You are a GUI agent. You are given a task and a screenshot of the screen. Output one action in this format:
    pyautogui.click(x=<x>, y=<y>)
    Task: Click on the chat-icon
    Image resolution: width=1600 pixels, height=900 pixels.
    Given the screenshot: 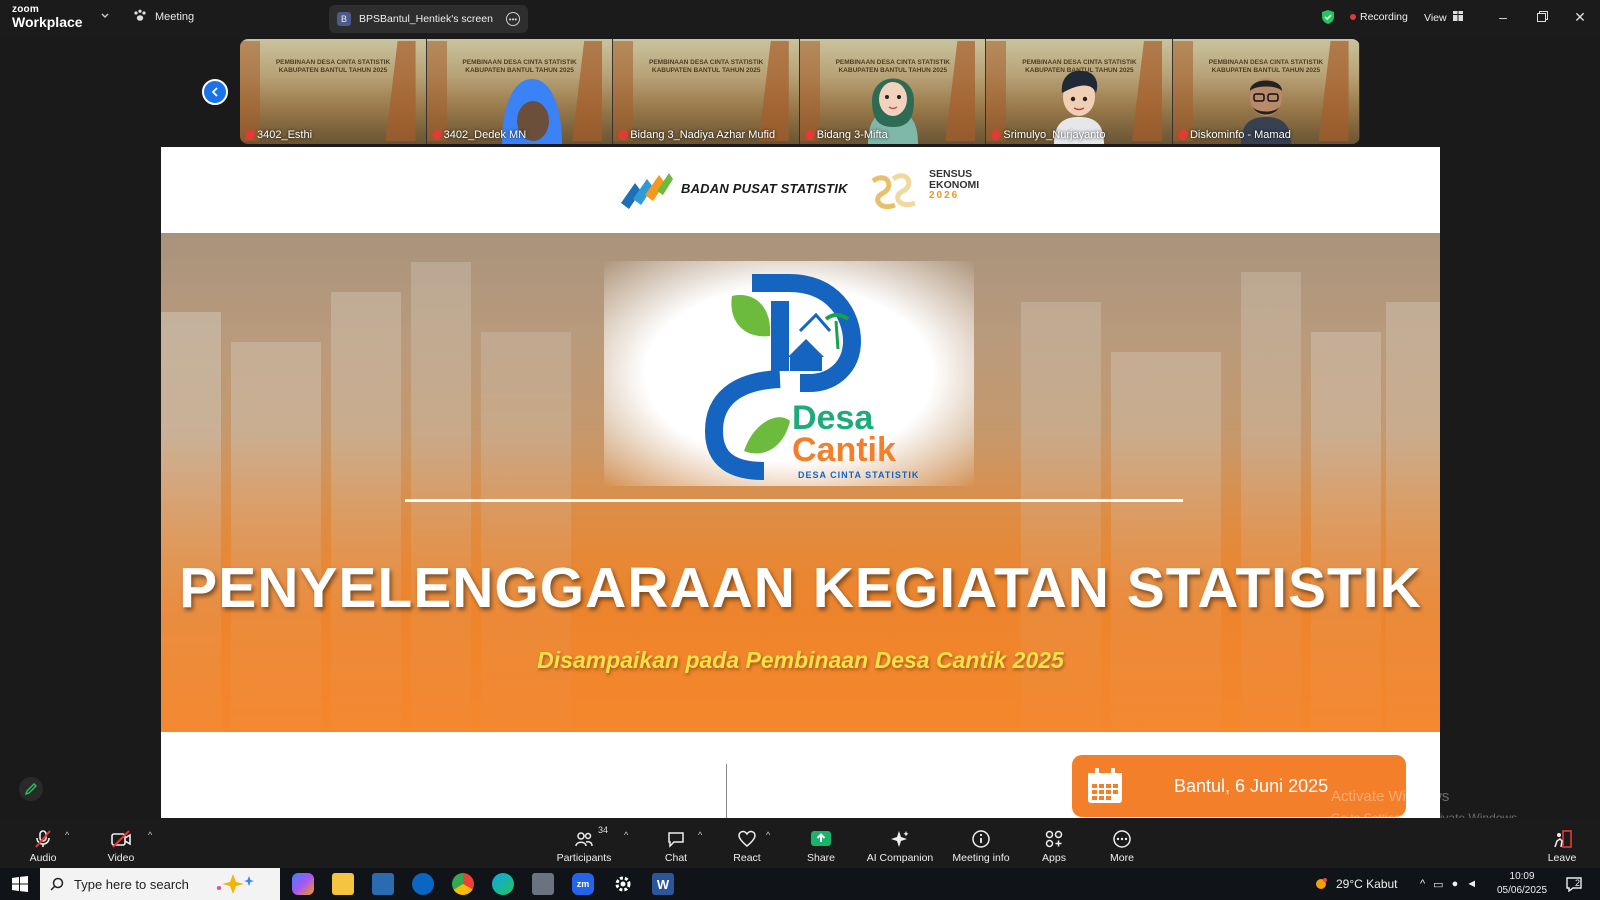 What is the action you would take?
    pyautogui.click(x=676, y=840)
    